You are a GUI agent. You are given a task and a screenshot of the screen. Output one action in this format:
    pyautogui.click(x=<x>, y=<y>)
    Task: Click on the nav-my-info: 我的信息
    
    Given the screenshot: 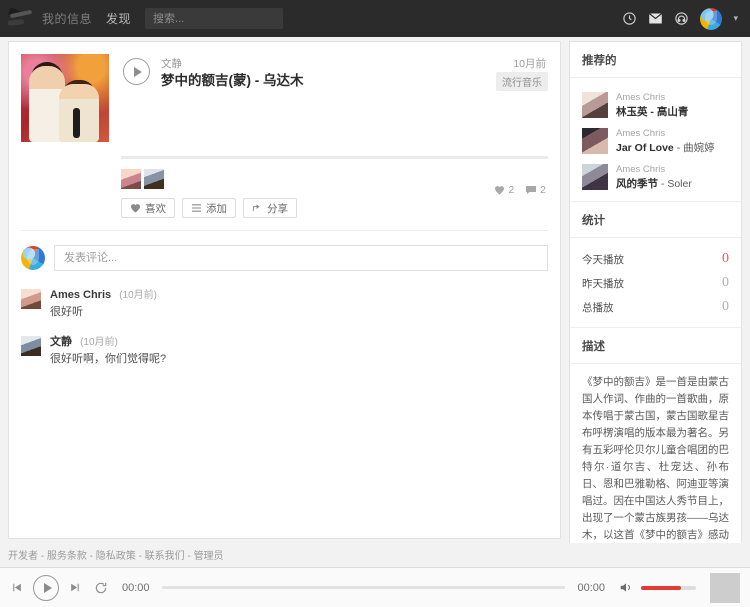 What is the action you would take?
    pyautogui.click(x=67, y=18)
    